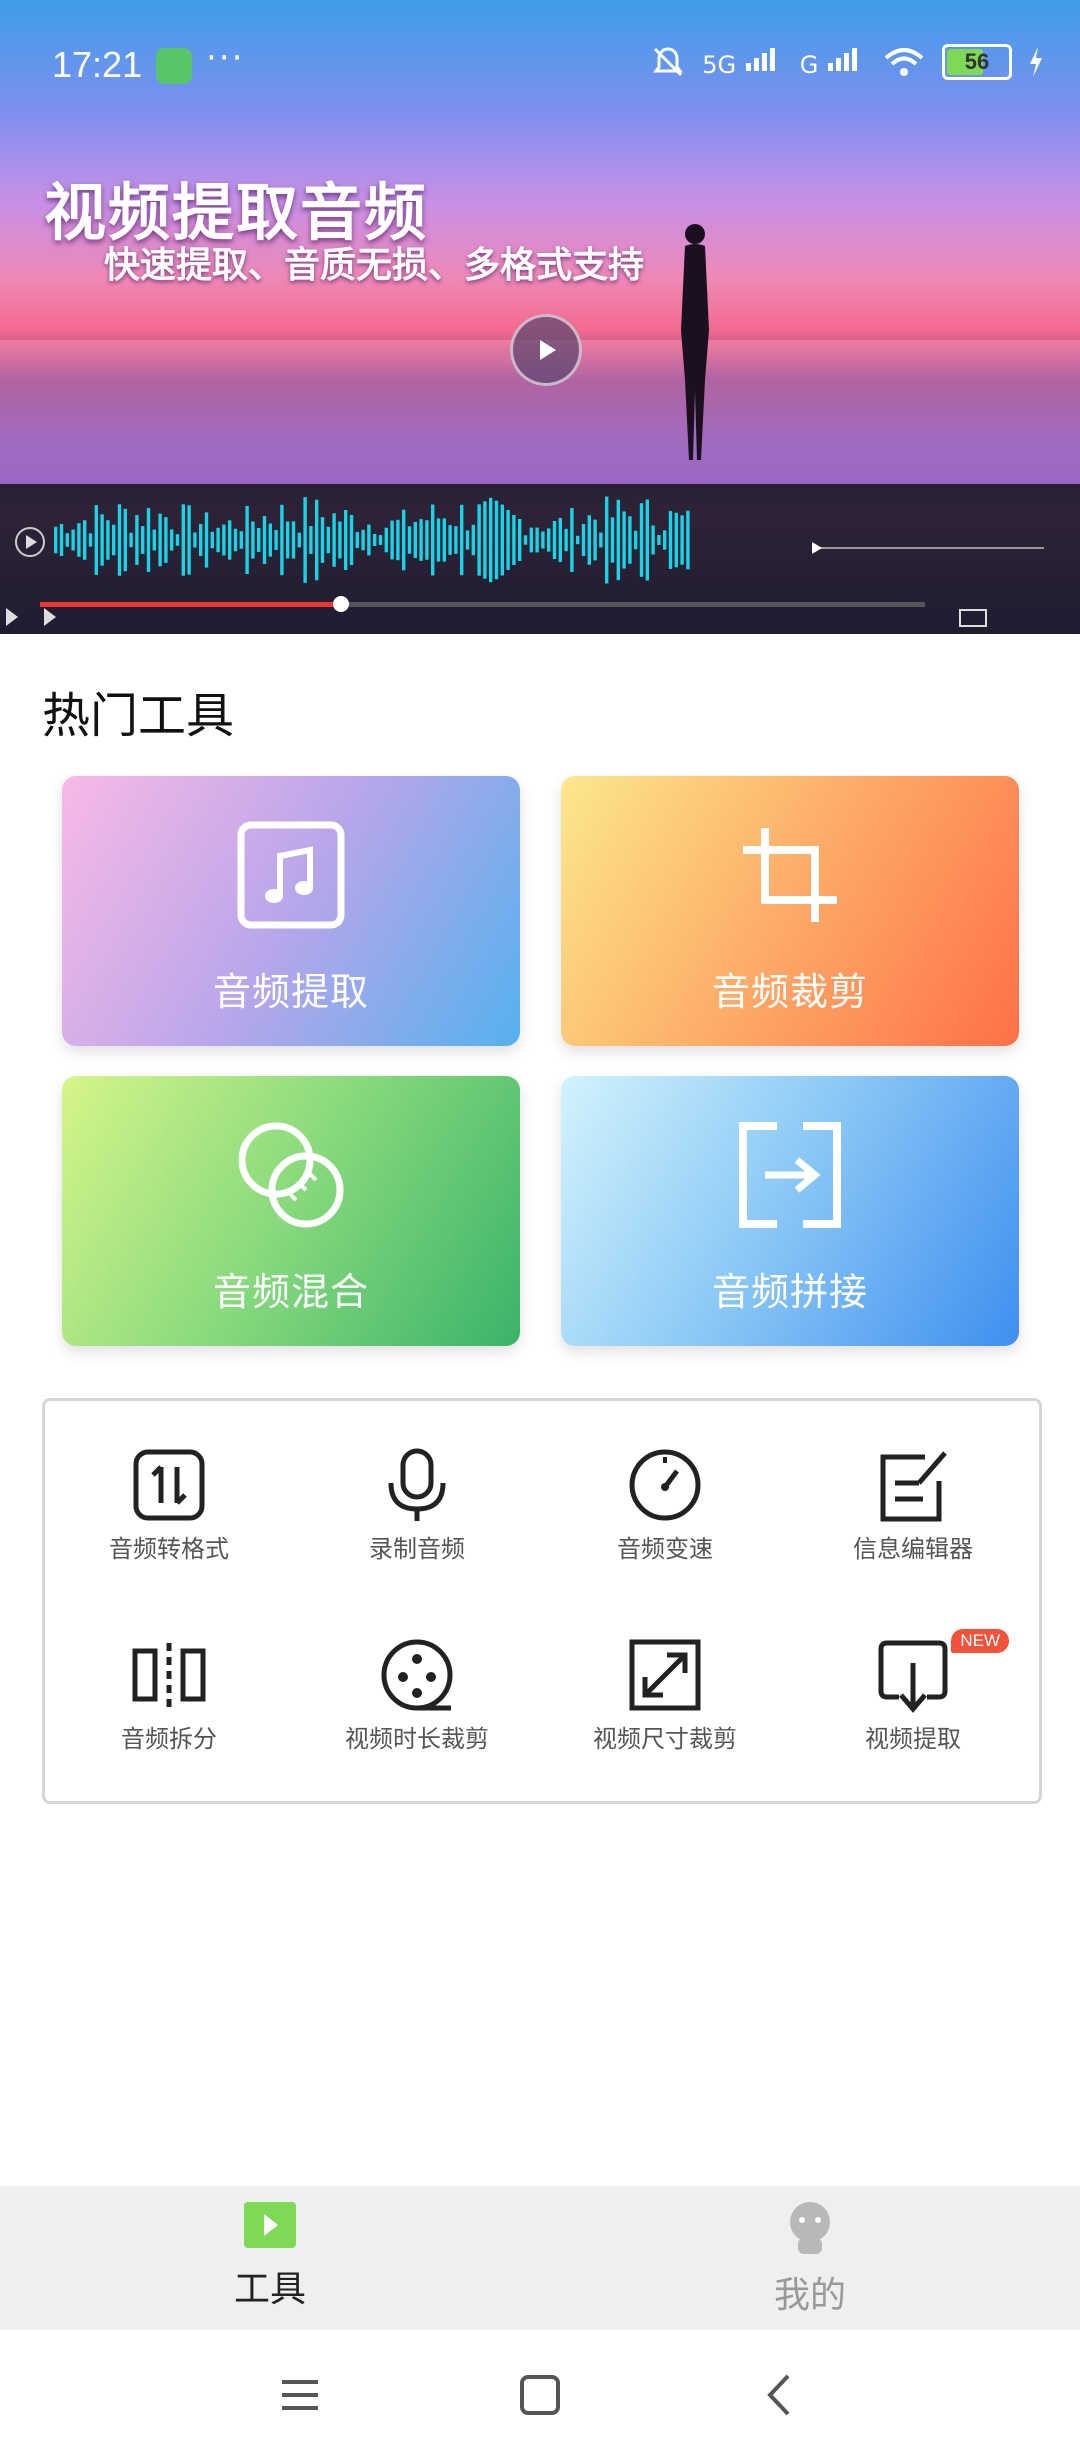 This screenshot has width=1080, height=2460. I want to click on edit-note-icon, so click(913, 1486).